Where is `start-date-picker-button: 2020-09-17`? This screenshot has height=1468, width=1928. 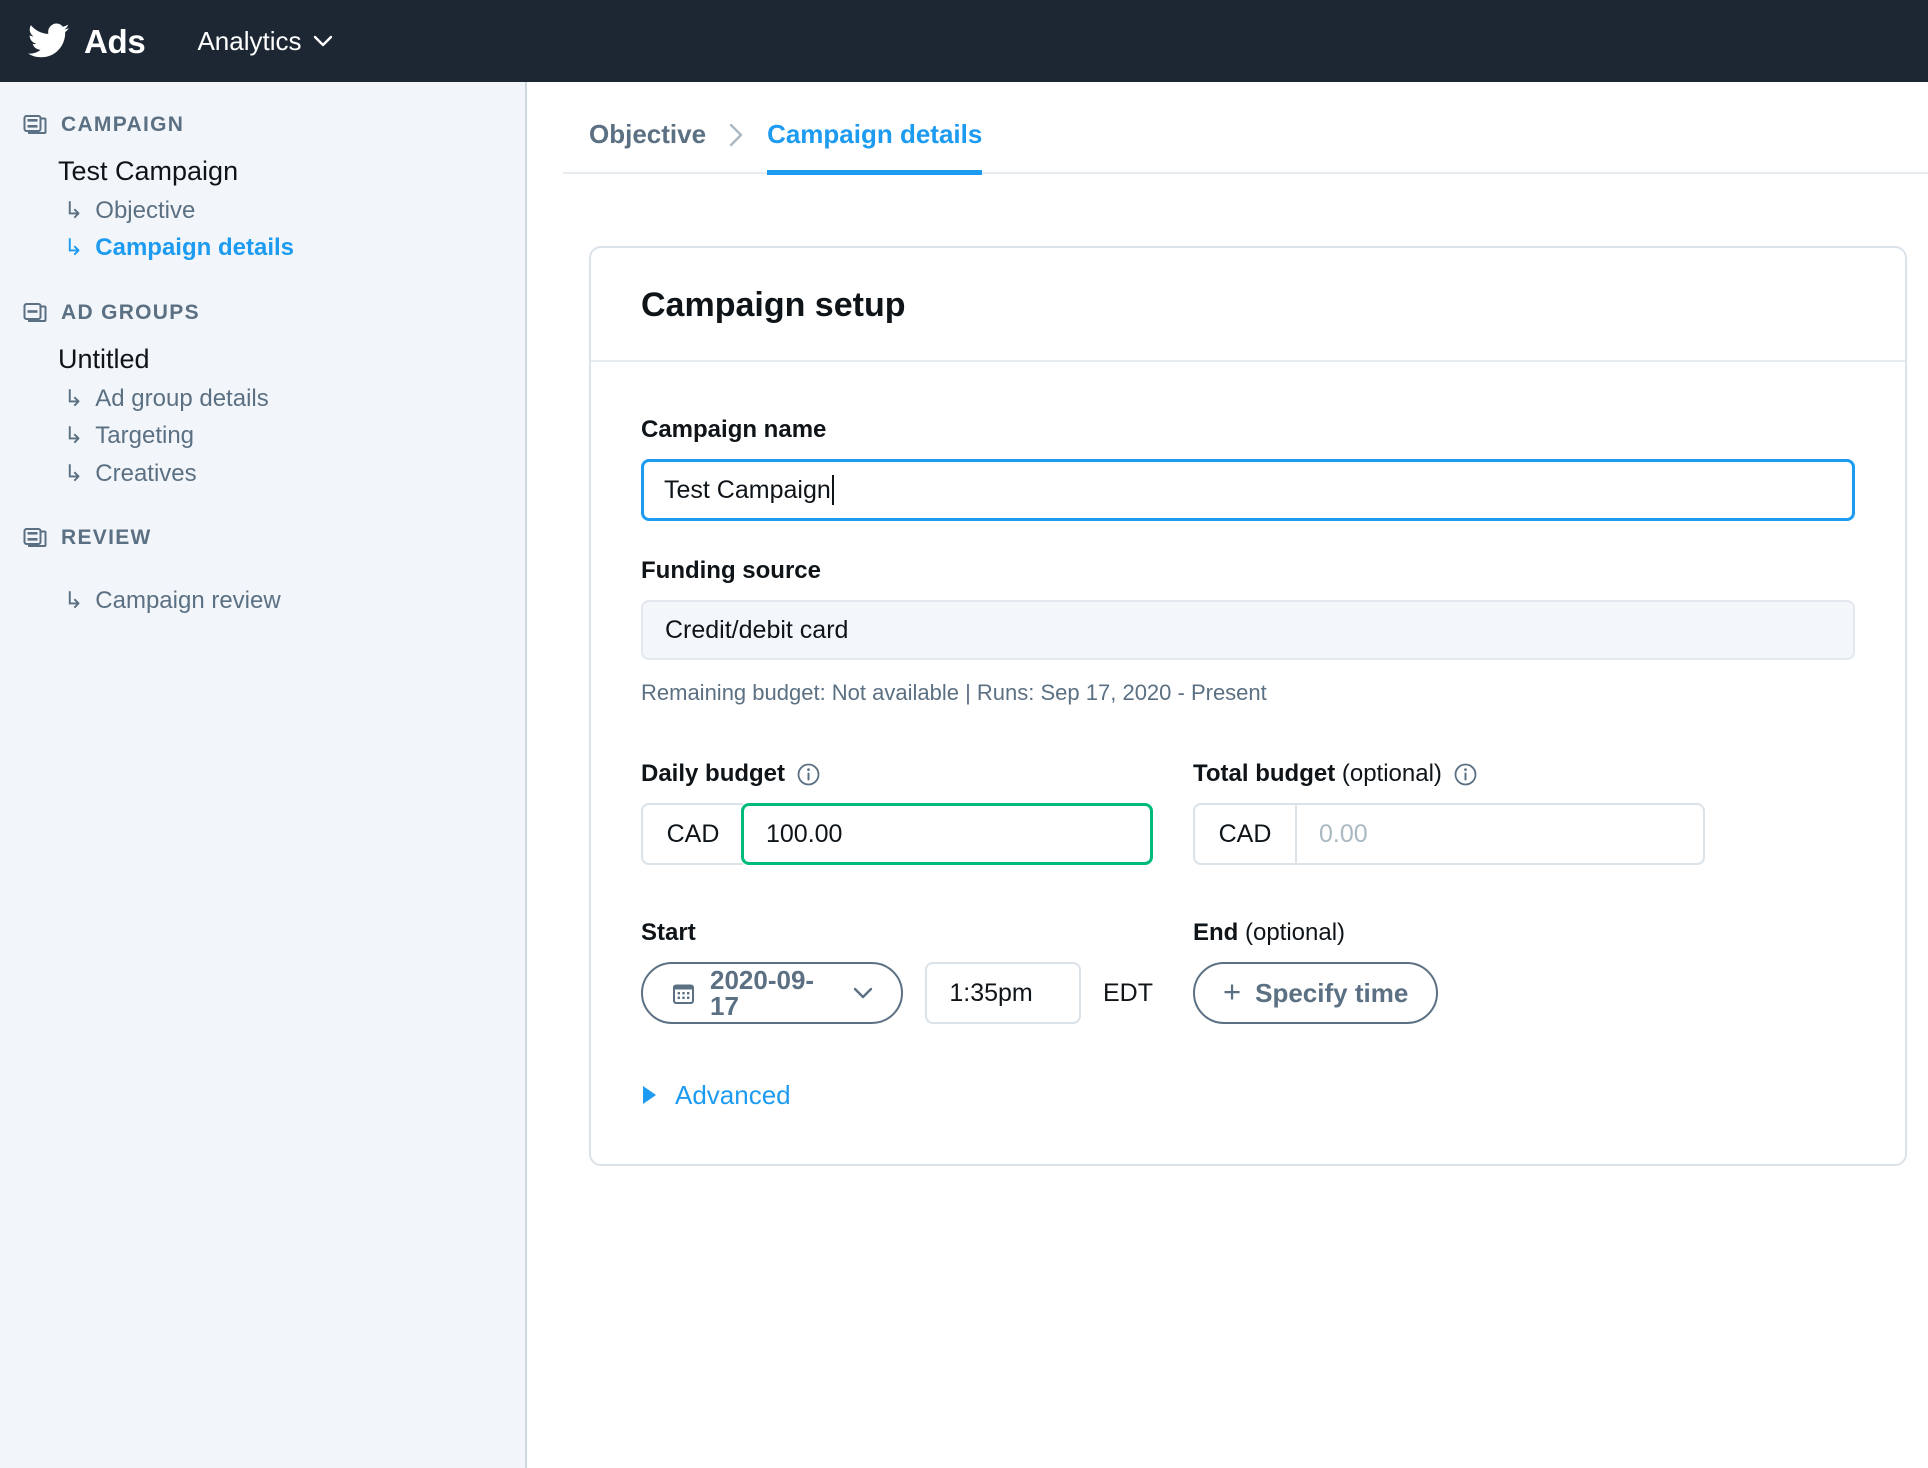 start-date-picker-button: 2020-09-17 is located at coordinates (772, 993).